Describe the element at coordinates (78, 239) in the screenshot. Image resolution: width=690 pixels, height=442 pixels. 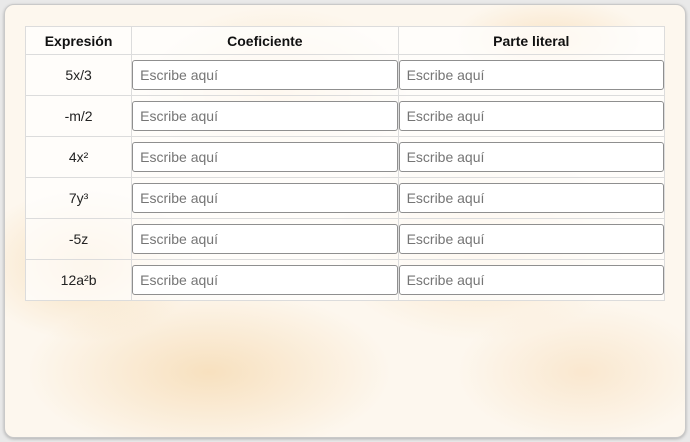
I see `expression-cell: -5z` at that location.